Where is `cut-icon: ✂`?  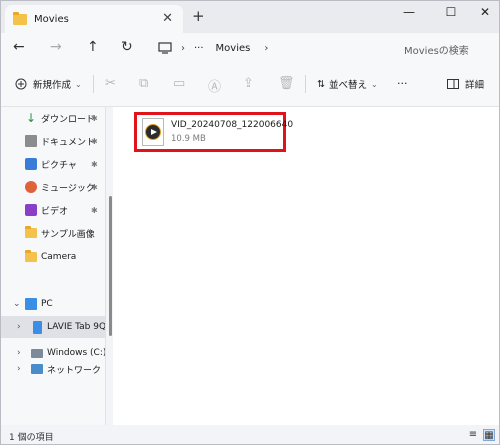
cut-icon: ✂ is located at coordinates (110, 83).